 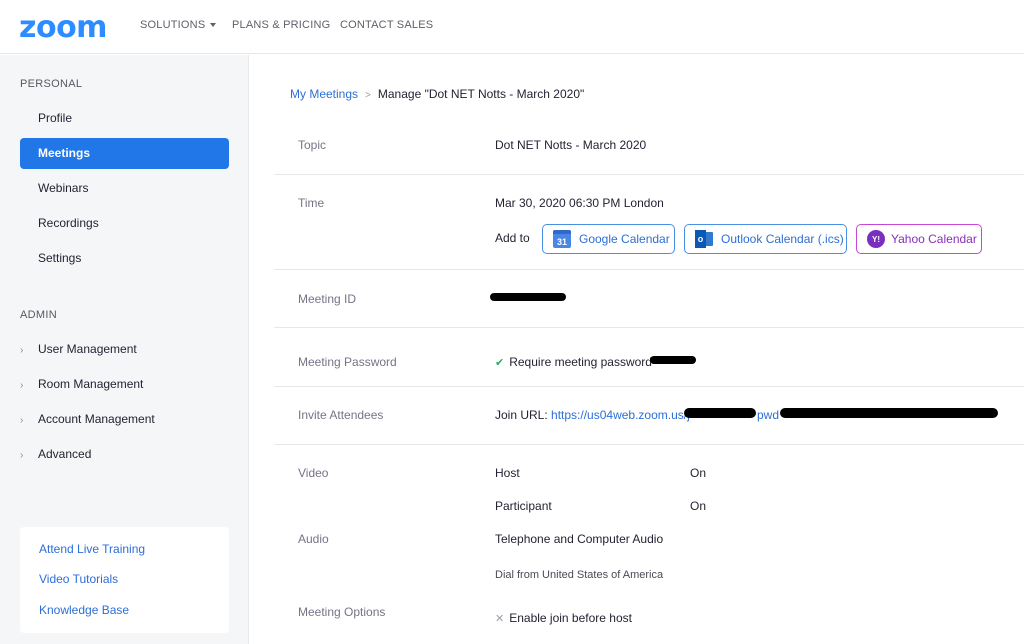 I want to click on host-video-label: Host, so click(x=507, y=473).